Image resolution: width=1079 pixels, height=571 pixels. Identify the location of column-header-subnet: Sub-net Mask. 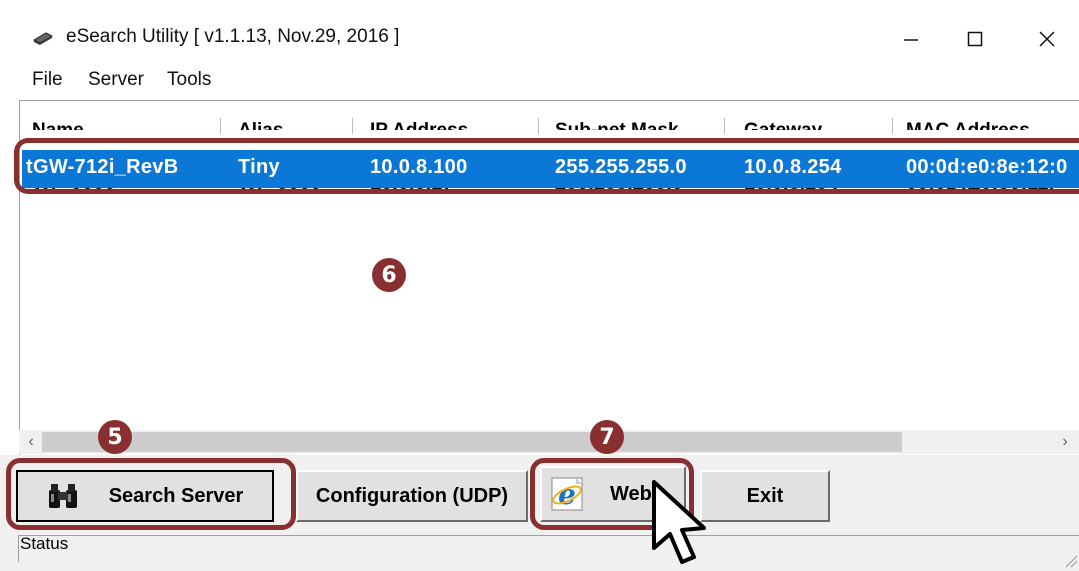
(635, 123).